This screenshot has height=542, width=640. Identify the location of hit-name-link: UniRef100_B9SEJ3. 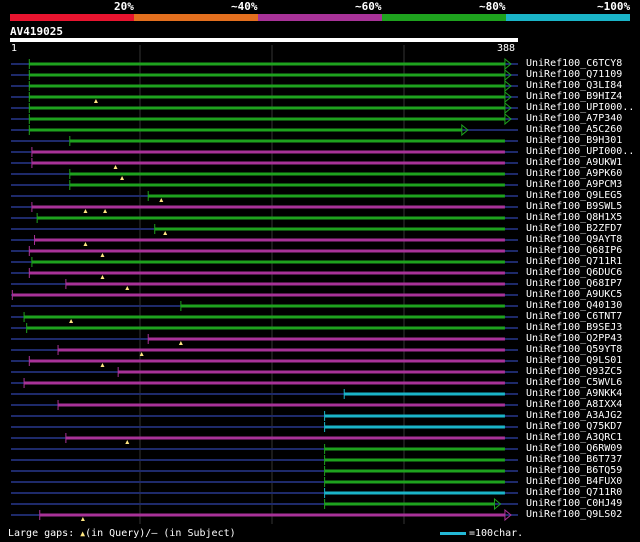
(574, 327).